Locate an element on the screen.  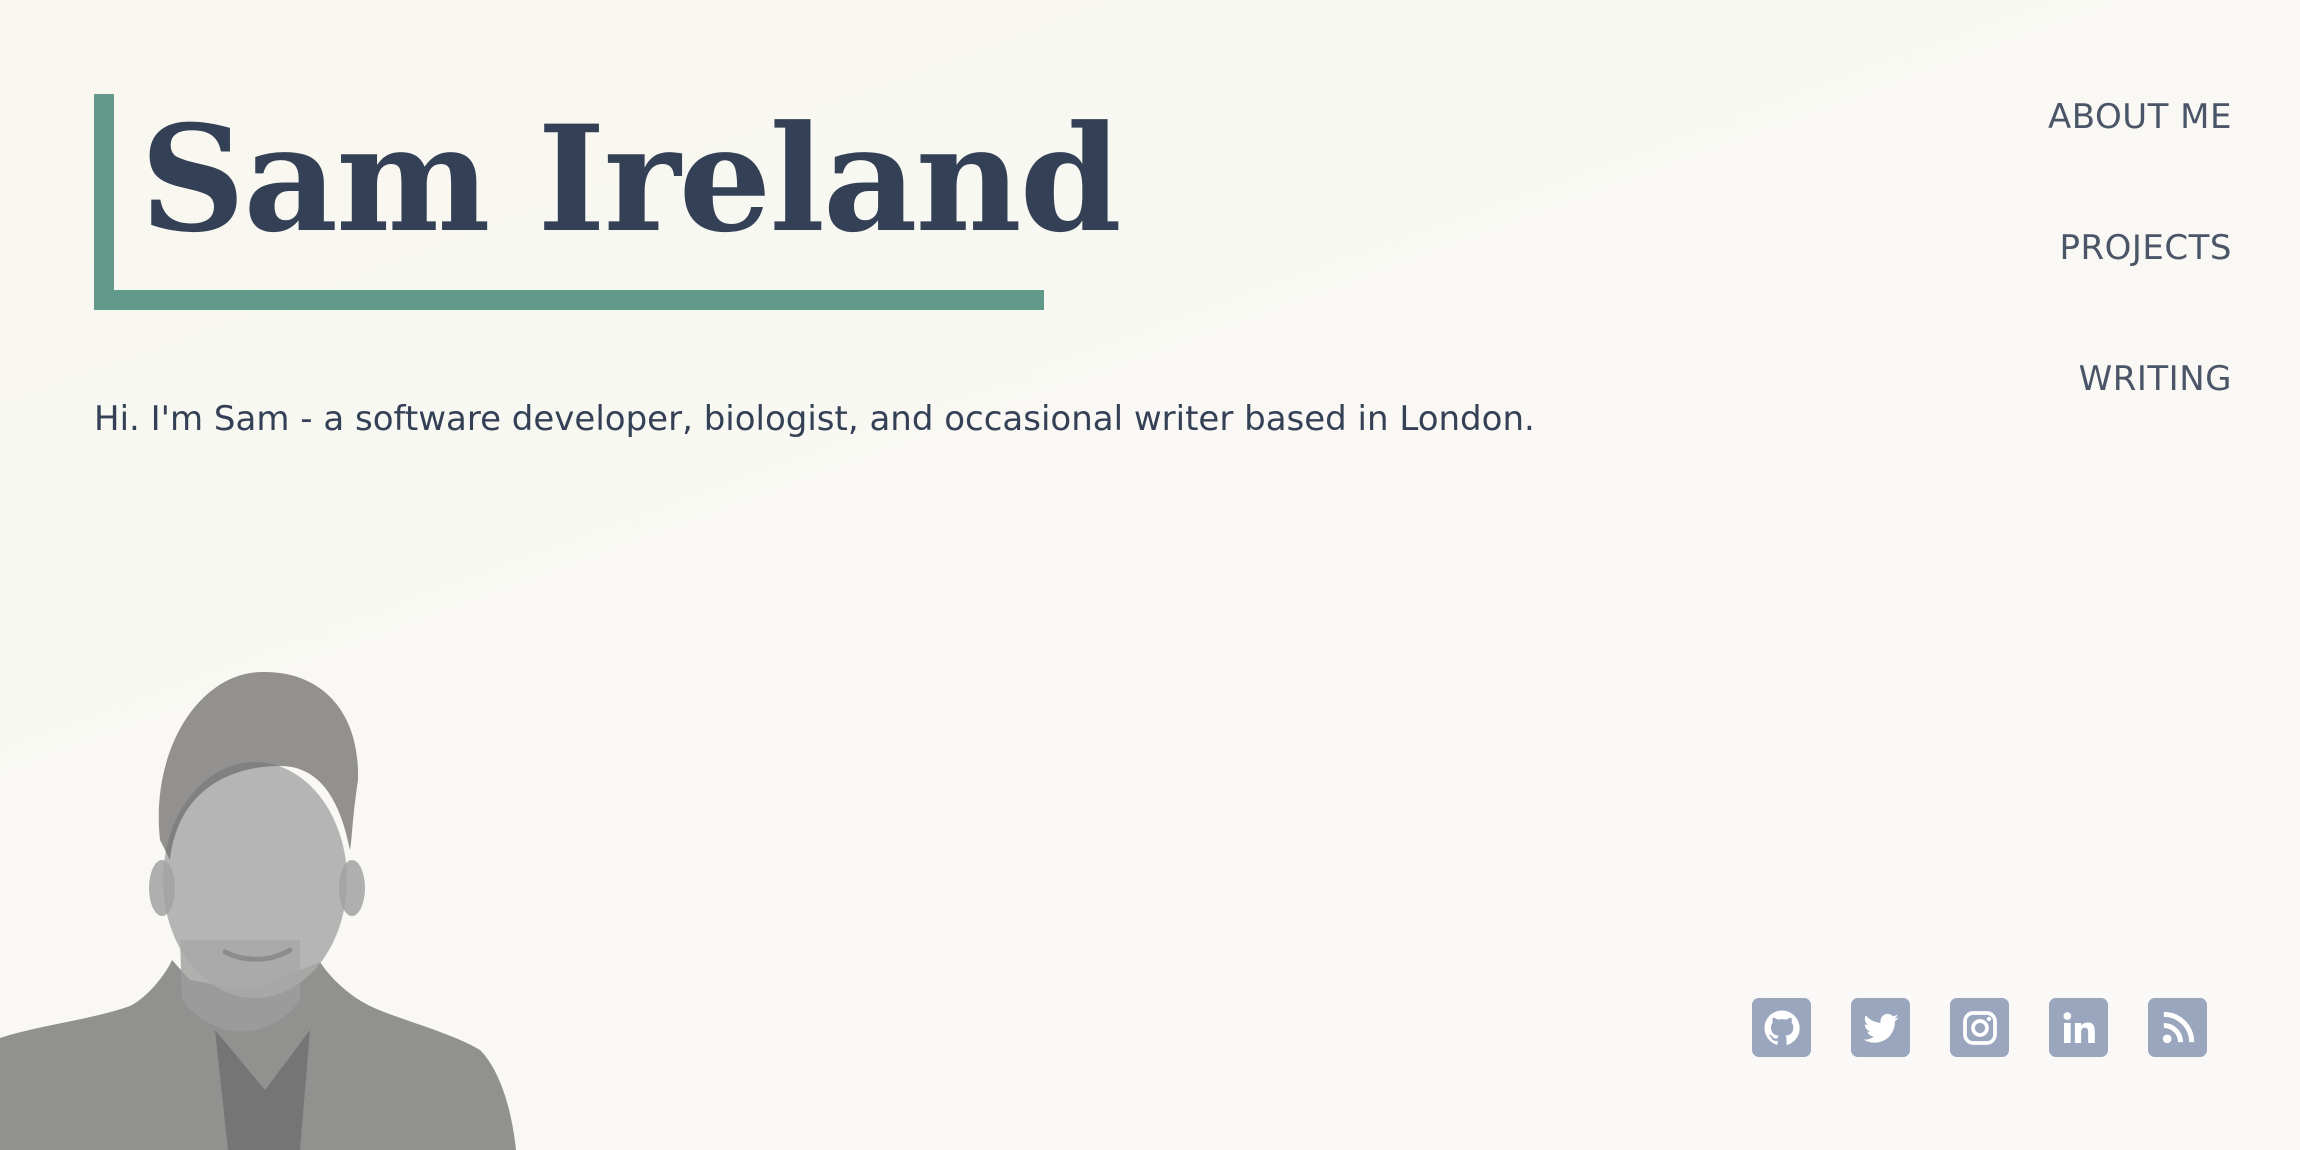
twitter-icon is located at coordinates (1880, 1028).